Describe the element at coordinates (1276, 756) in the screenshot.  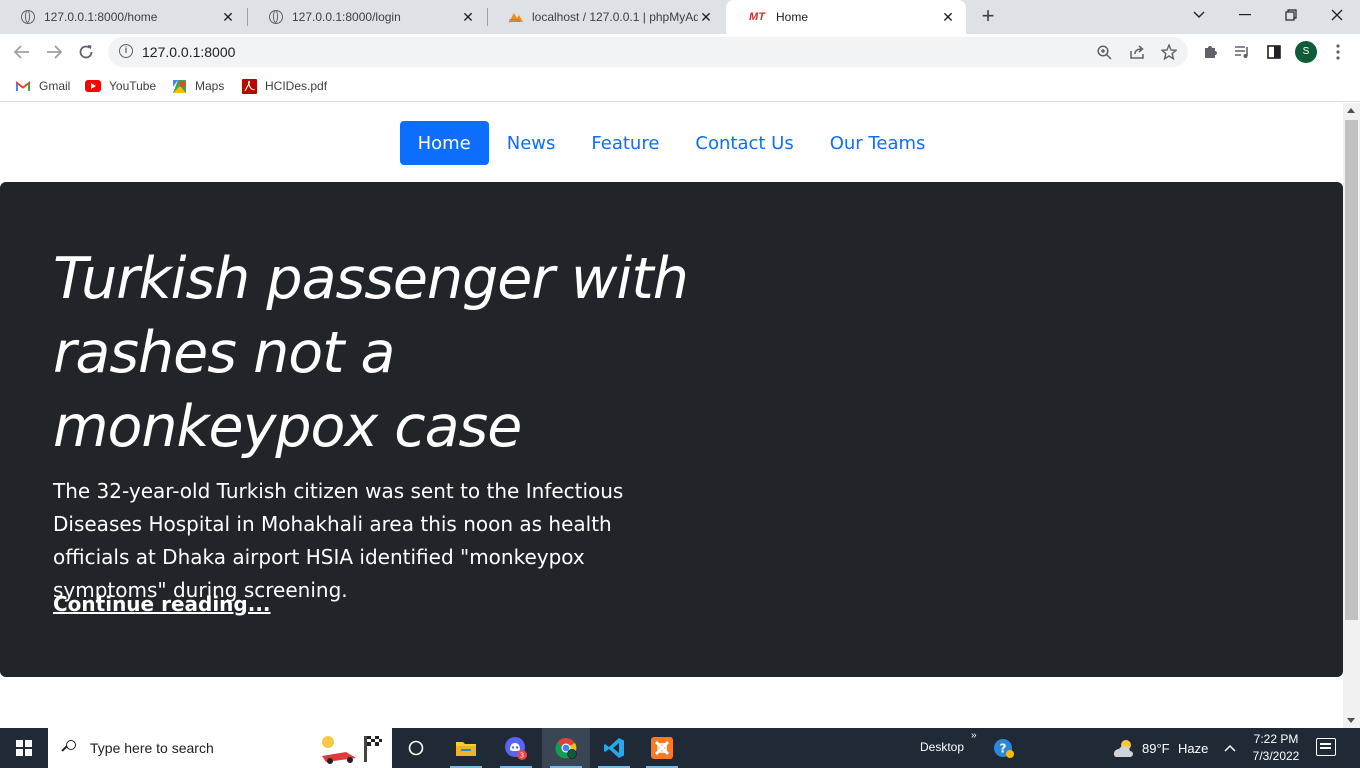
I see `clock-date: 7/3/2022` at that location.